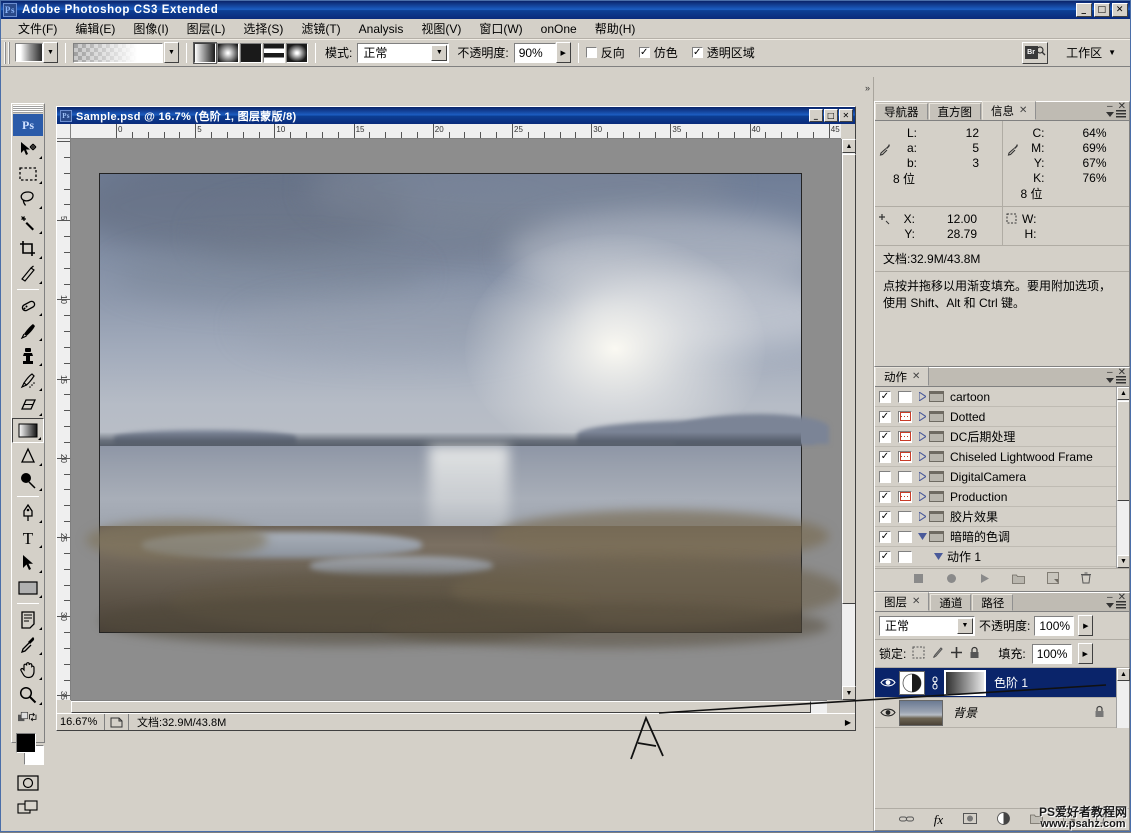 Image resolution: width=1131 pixels, height=833 pixels. Describe the element at coordinates (846, 115) in the screenshot. I see `document-close-button: ✕` at that location.